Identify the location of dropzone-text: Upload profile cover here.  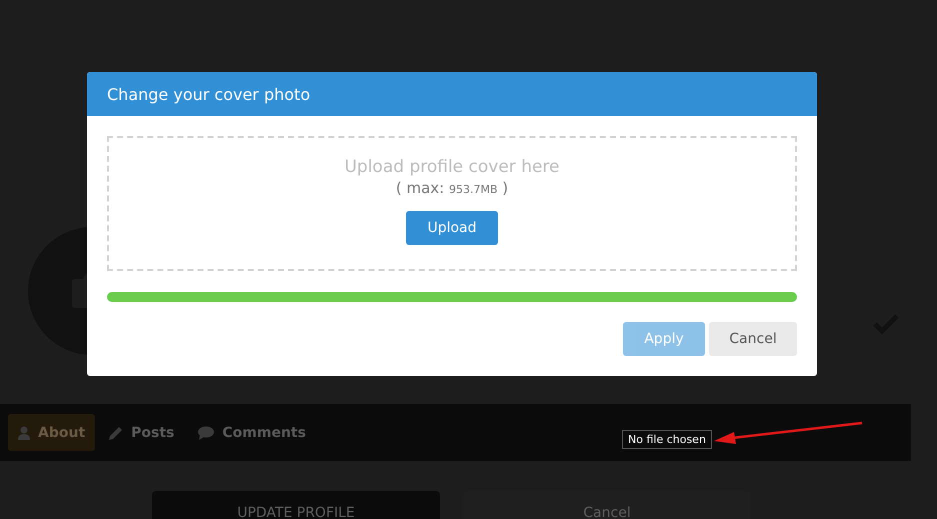
(452, 167).